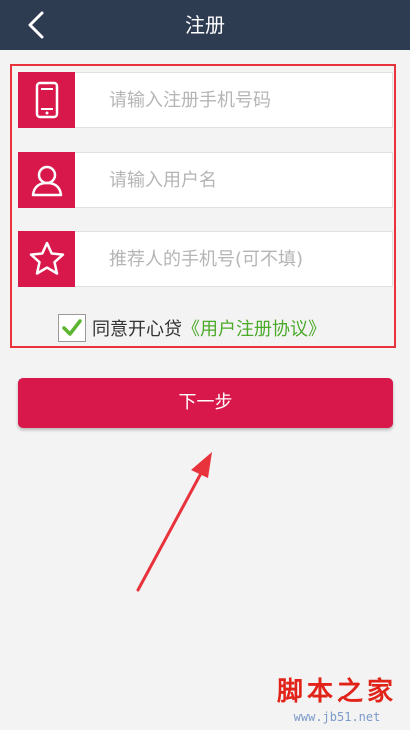 Image resolution: width=410 pixels, height=730 pixels. I want to click on watermark-url: www.jb51.net, so click(337, 717).